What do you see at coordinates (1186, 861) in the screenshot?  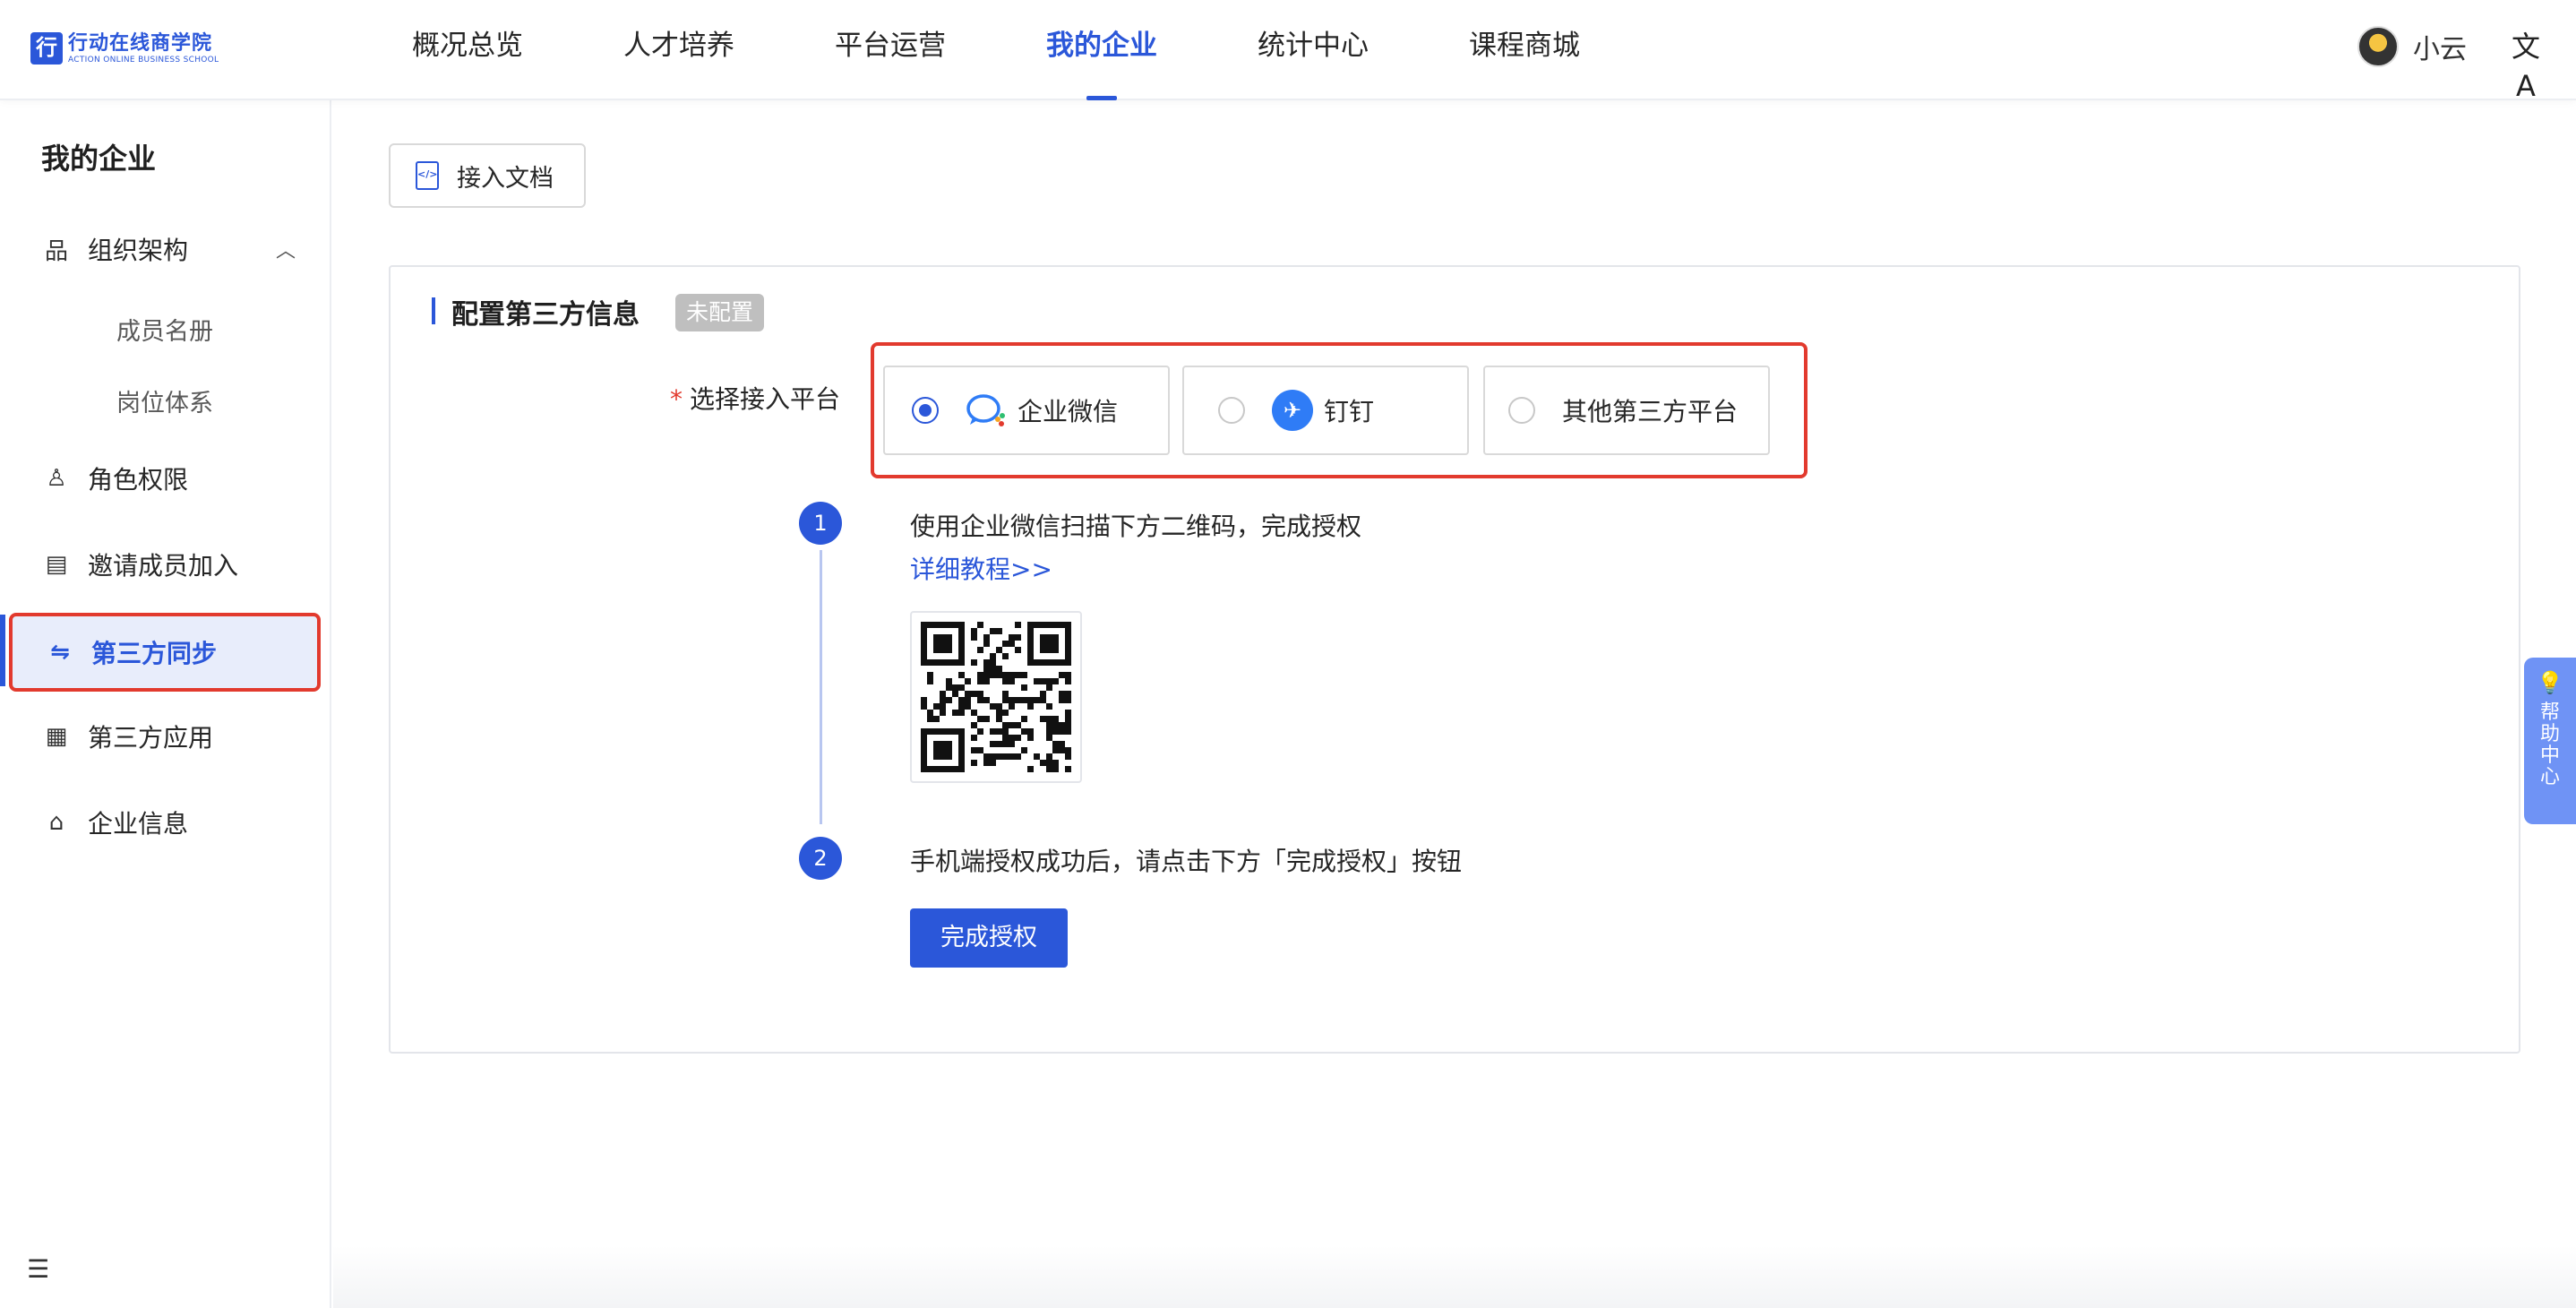 I see `step-2-text: 手机端授权成功后，请点击下方「完成授权」按钮` at bounding box center [1186, 861].